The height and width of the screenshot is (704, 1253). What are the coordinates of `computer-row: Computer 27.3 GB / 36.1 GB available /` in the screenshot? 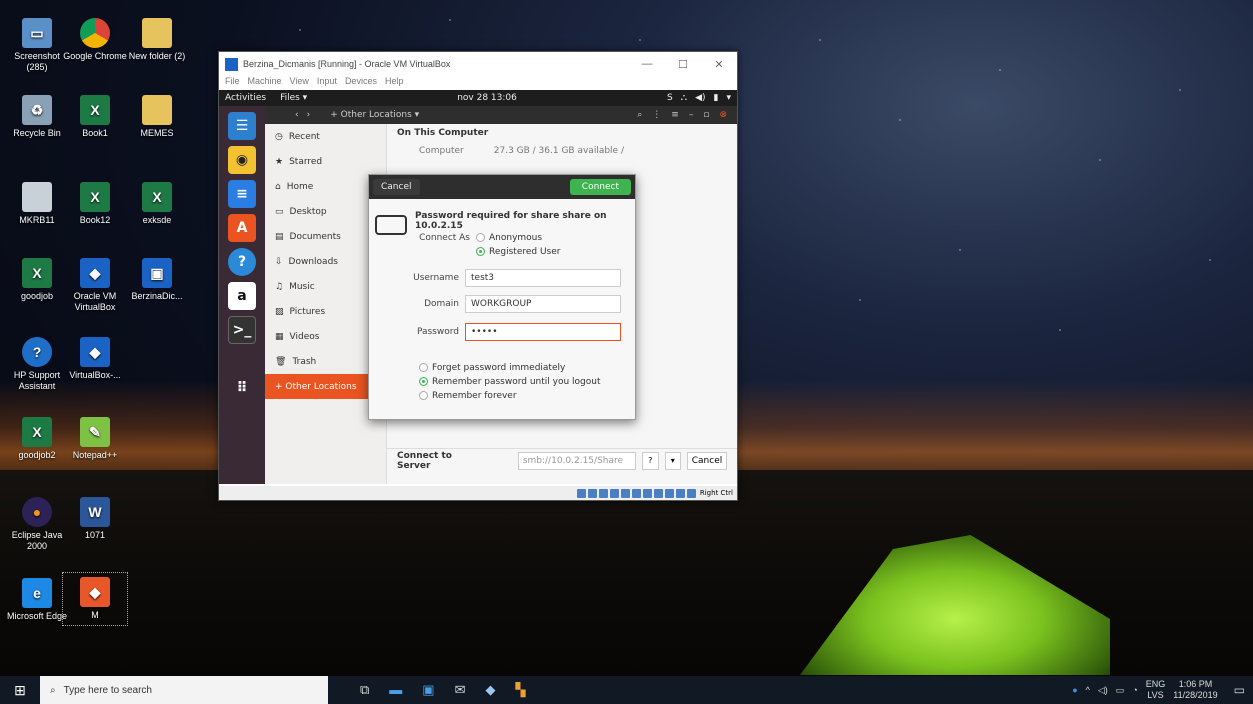 It's located at (562, 149).